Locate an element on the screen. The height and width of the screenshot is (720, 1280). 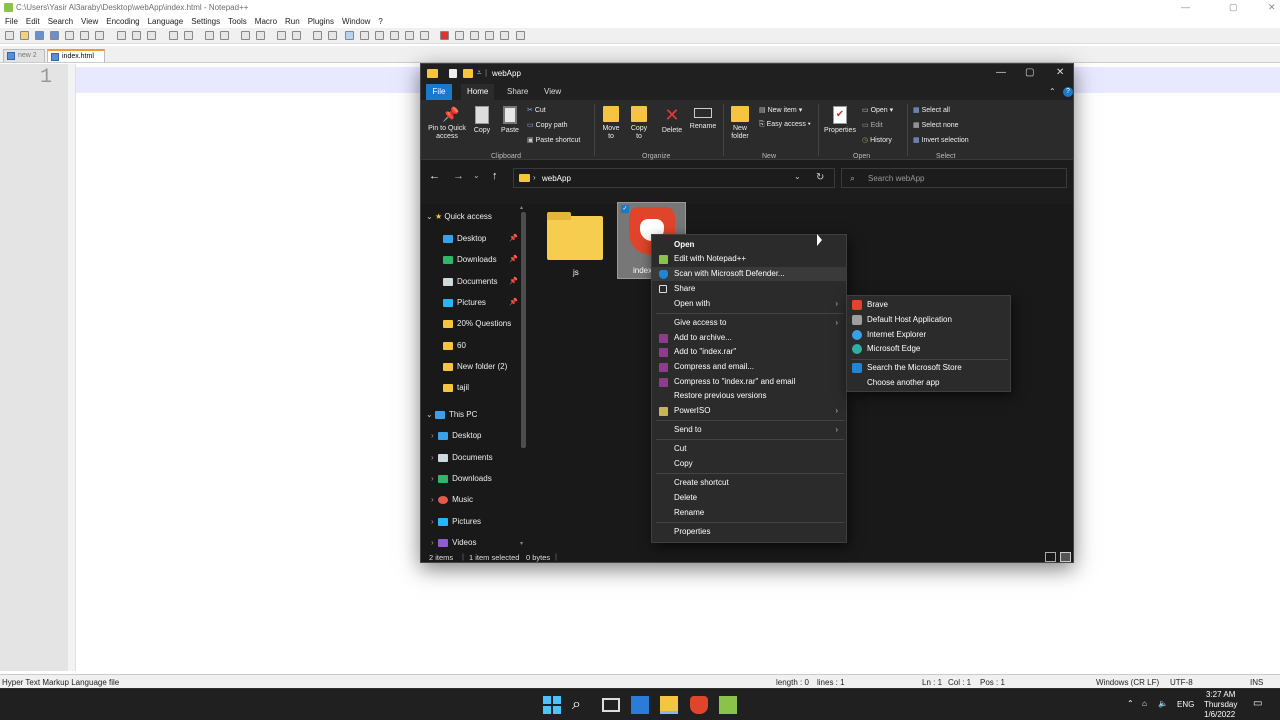
file-item-js: js is located at coordinates (575, 247).